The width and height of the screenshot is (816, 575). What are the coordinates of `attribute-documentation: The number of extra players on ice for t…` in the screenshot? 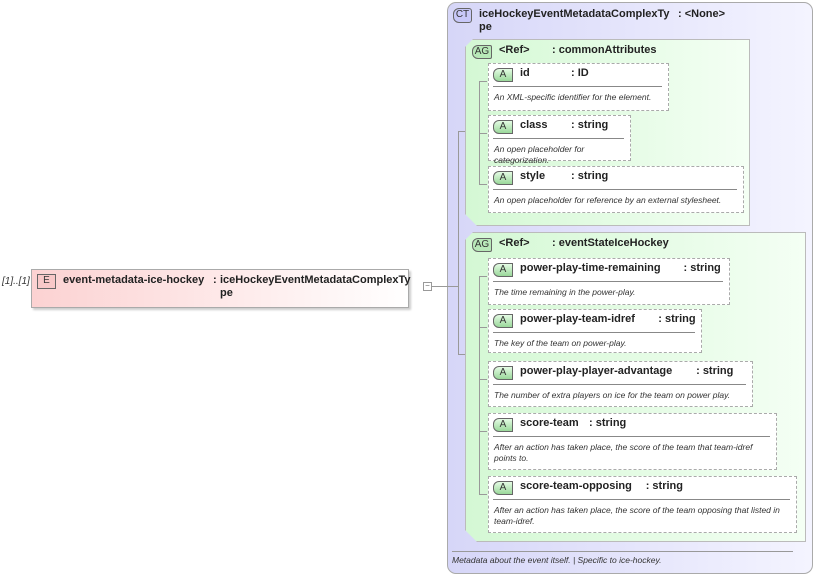 It's located at (612, 395).